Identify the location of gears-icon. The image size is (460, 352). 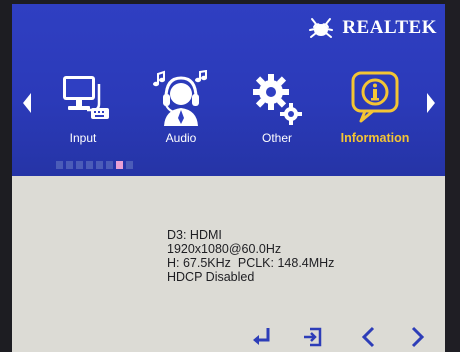
(277, 99).